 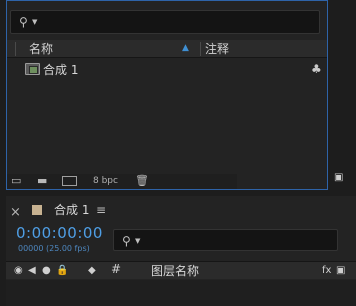 I want to click on layer-number-label: #, so click(x=116, y=269).